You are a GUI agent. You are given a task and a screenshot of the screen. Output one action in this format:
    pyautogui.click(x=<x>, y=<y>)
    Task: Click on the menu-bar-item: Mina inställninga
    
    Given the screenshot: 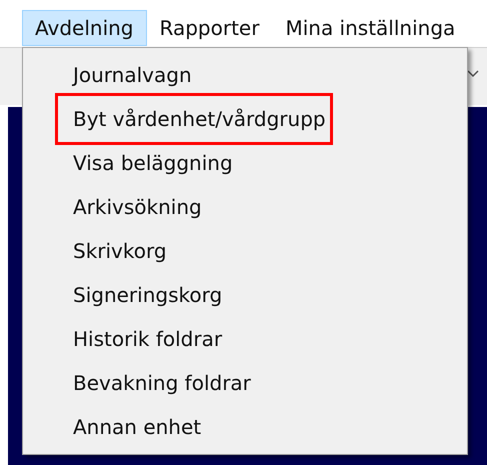 What is the action you would take?
    pyautogui.click(x=370, y=28)
    